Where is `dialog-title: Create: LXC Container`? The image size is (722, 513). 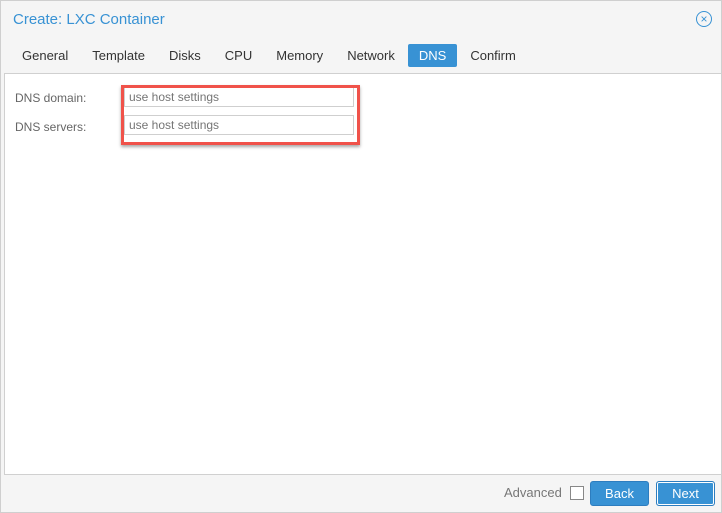 dialog-title: Create: LXC Container is located at coordinates (89, 19).